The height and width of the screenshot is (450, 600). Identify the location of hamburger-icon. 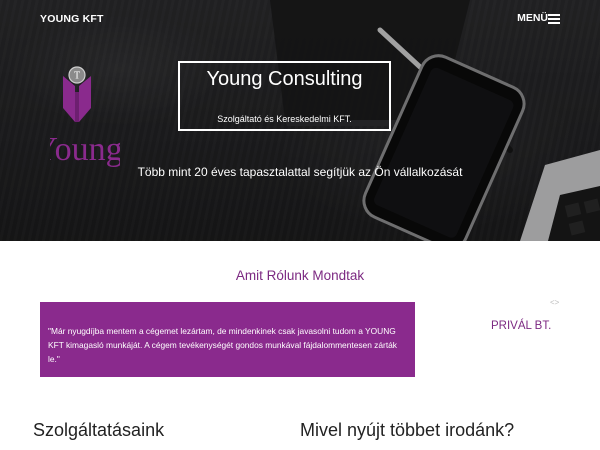
(554, 19).